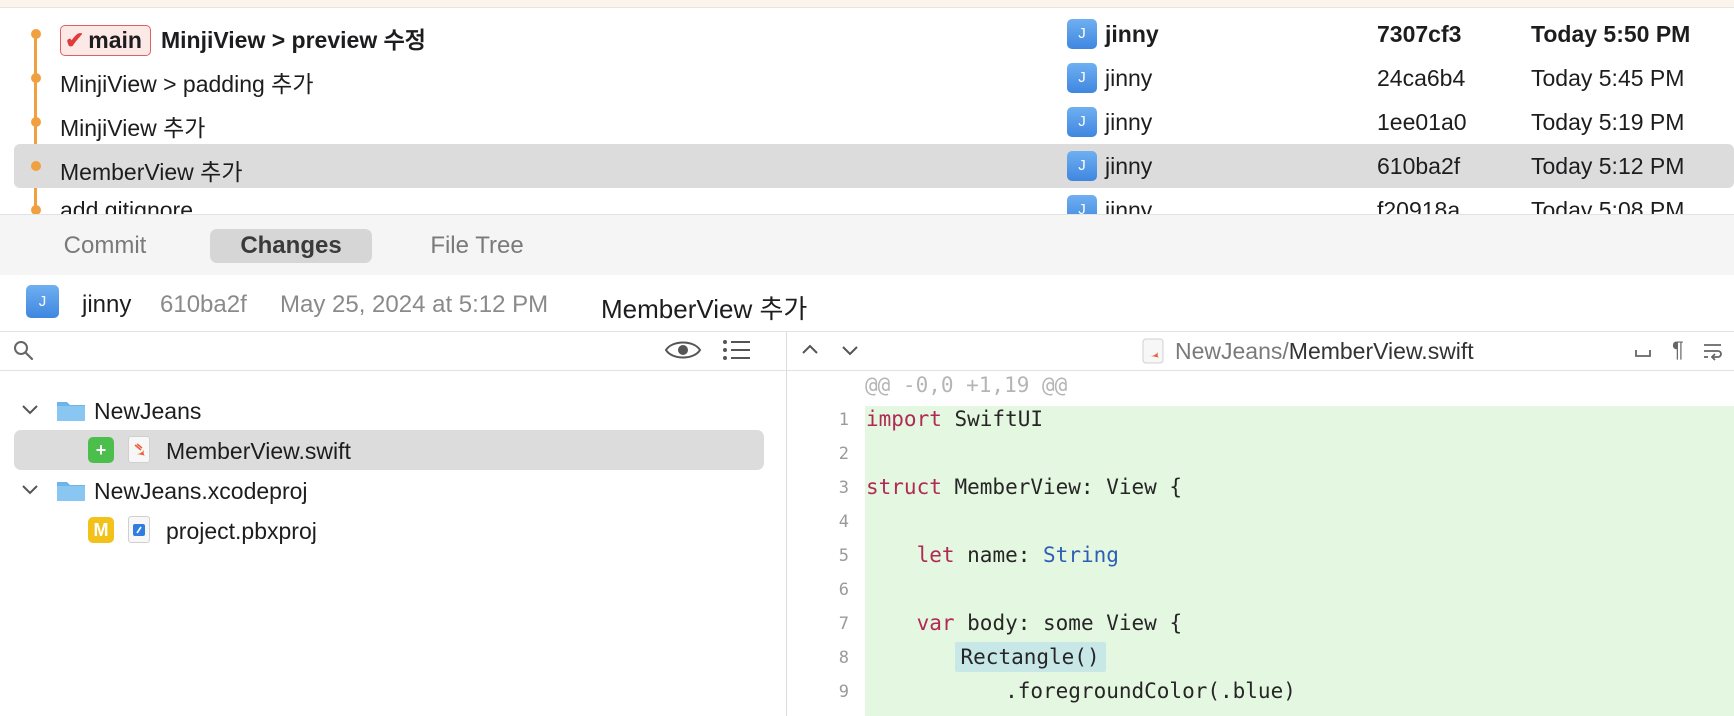  What do you see at coordinates (1229, 351) in the screenshot?
I see `path-directory: NewJeans` at bounding box center [1229, 351].